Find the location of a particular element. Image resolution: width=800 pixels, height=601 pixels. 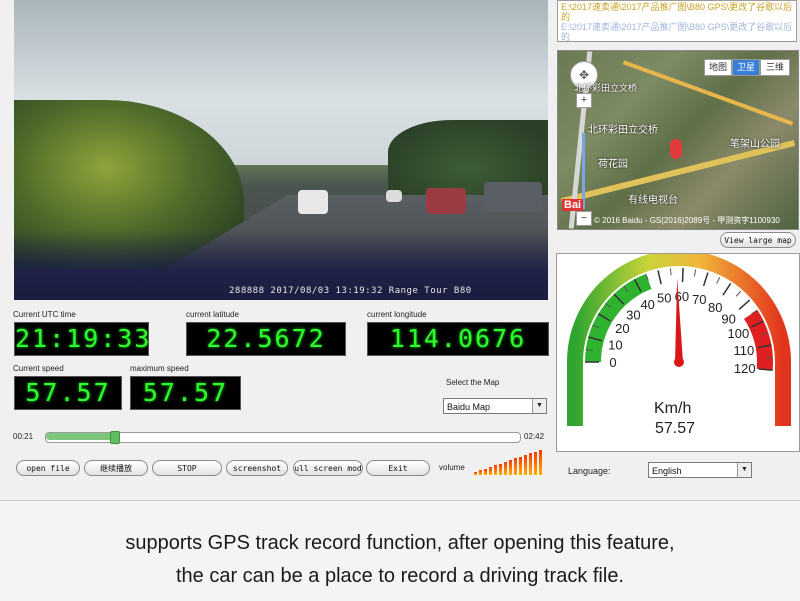

longitude-label: current longitude is located at coordinates (397, 314).